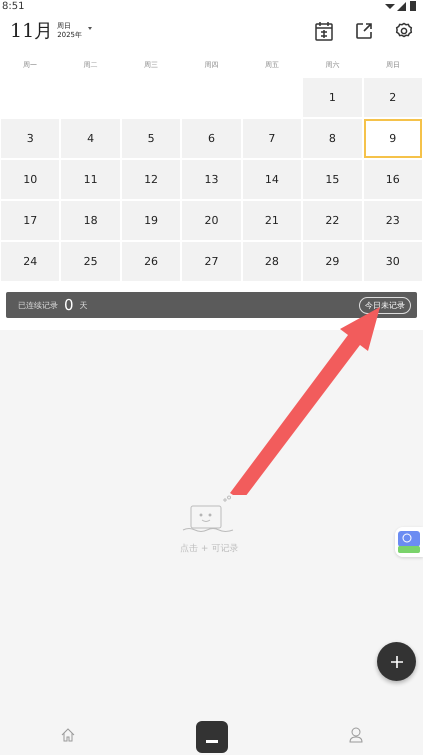 This screenshot has height=755, width=423. Describe the element at coordinates (90, 28) in the screenshot. I see `dropdown-icon` at that location.